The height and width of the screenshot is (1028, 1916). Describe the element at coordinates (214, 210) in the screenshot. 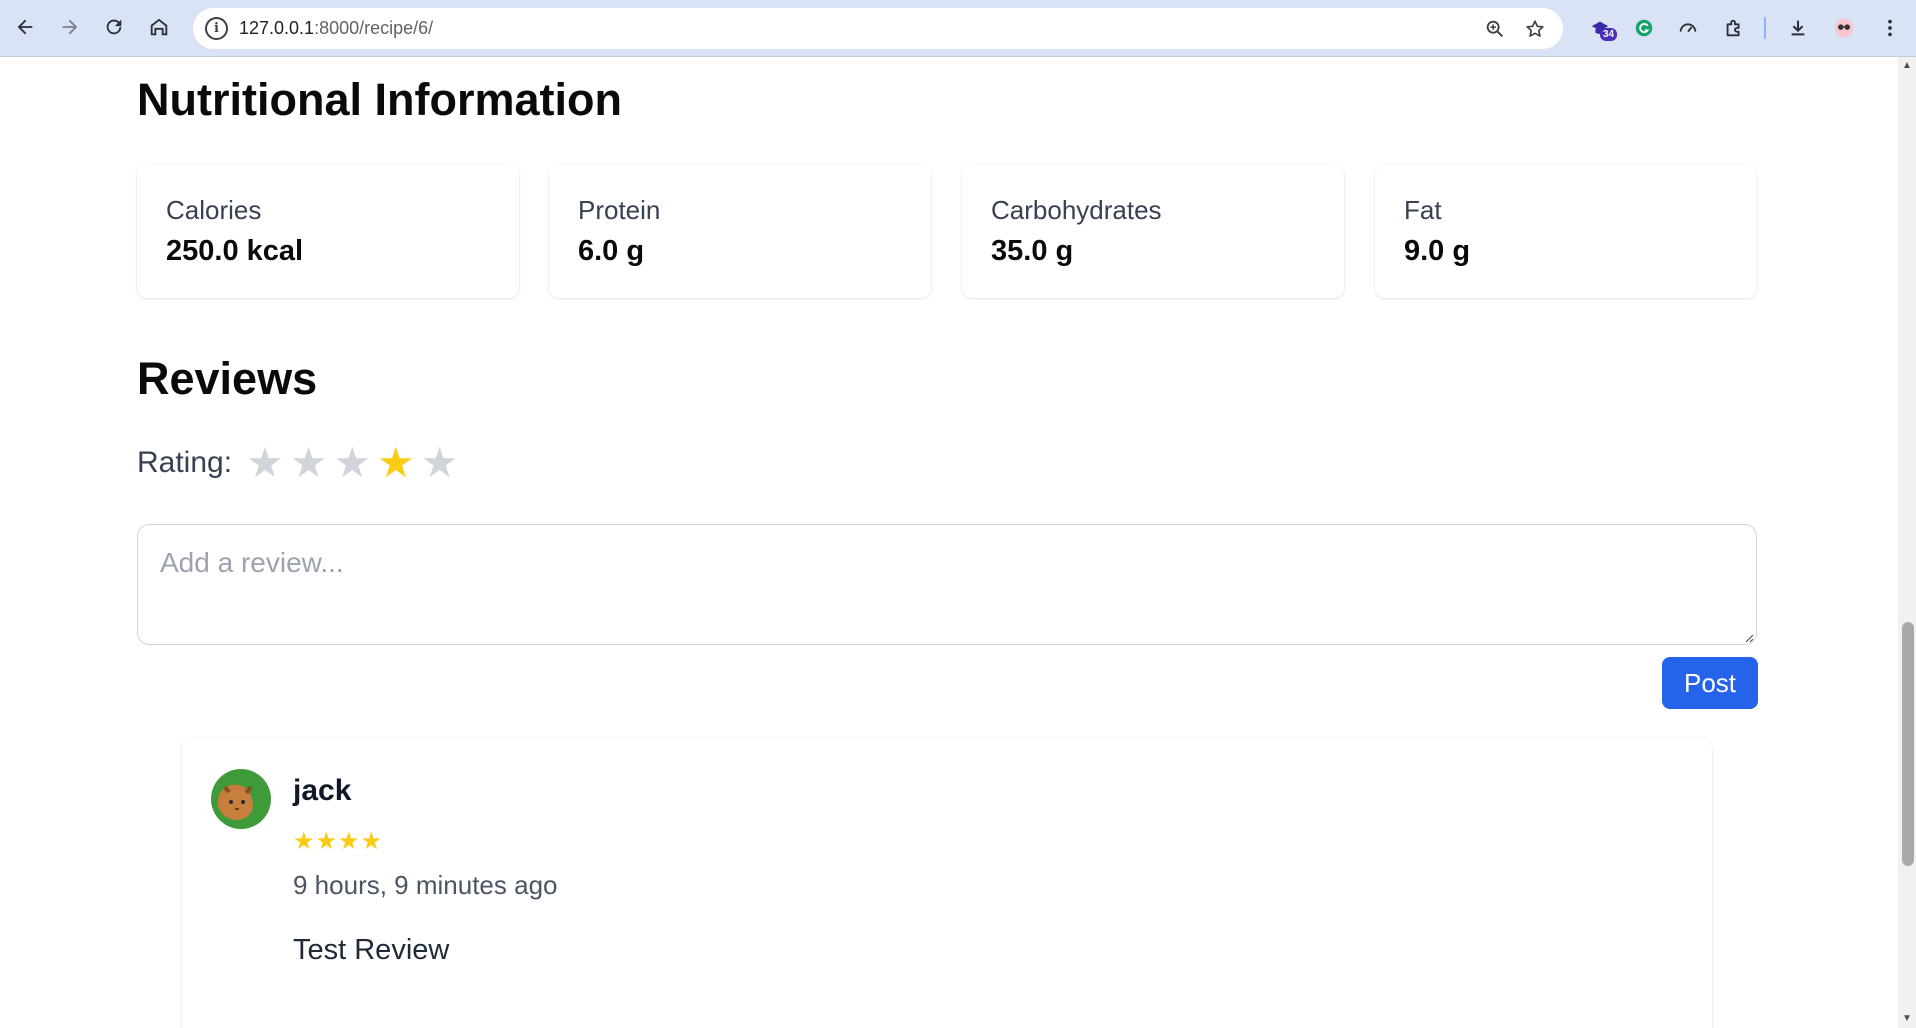

I see `nutrition-label: Calories` at that location.